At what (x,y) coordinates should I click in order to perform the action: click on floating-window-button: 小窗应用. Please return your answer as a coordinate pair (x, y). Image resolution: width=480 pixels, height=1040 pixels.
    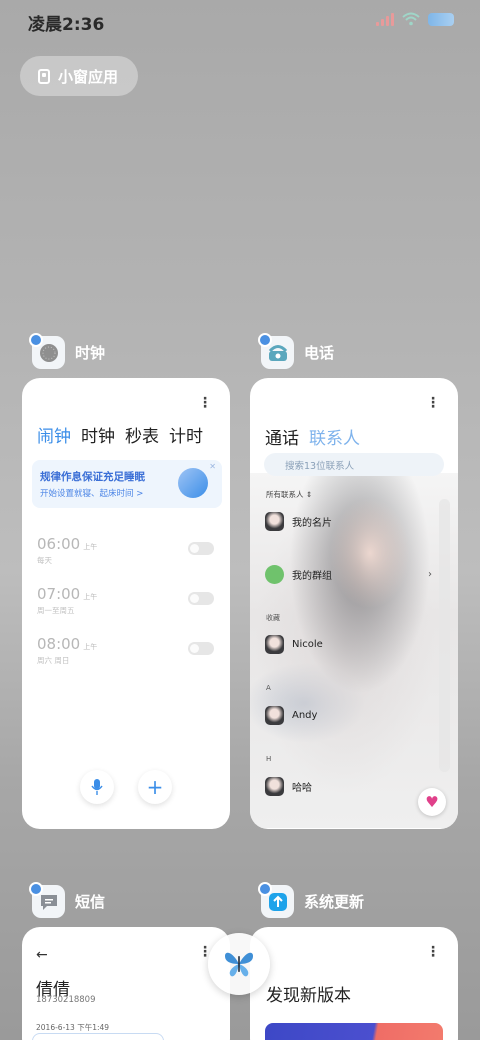
    Looking at the image, I should click on (79, 76).